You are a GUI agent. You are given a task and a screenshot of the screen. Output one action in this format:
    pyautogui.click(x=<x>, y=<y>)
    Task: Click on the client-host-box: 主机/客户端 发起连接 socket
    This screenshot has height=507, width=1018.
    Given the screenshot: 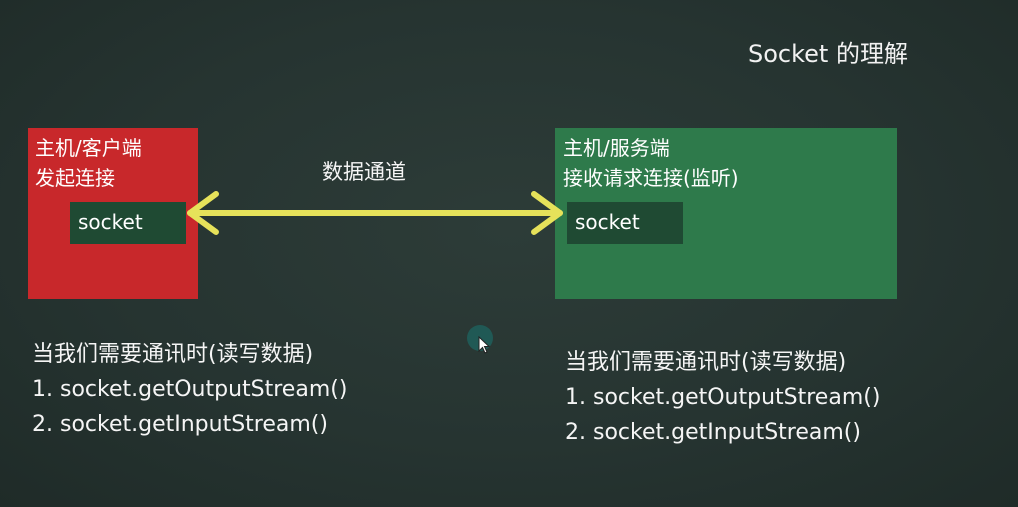 What is the action you would take?
    pyautogui.click(x=113, y=213)
    